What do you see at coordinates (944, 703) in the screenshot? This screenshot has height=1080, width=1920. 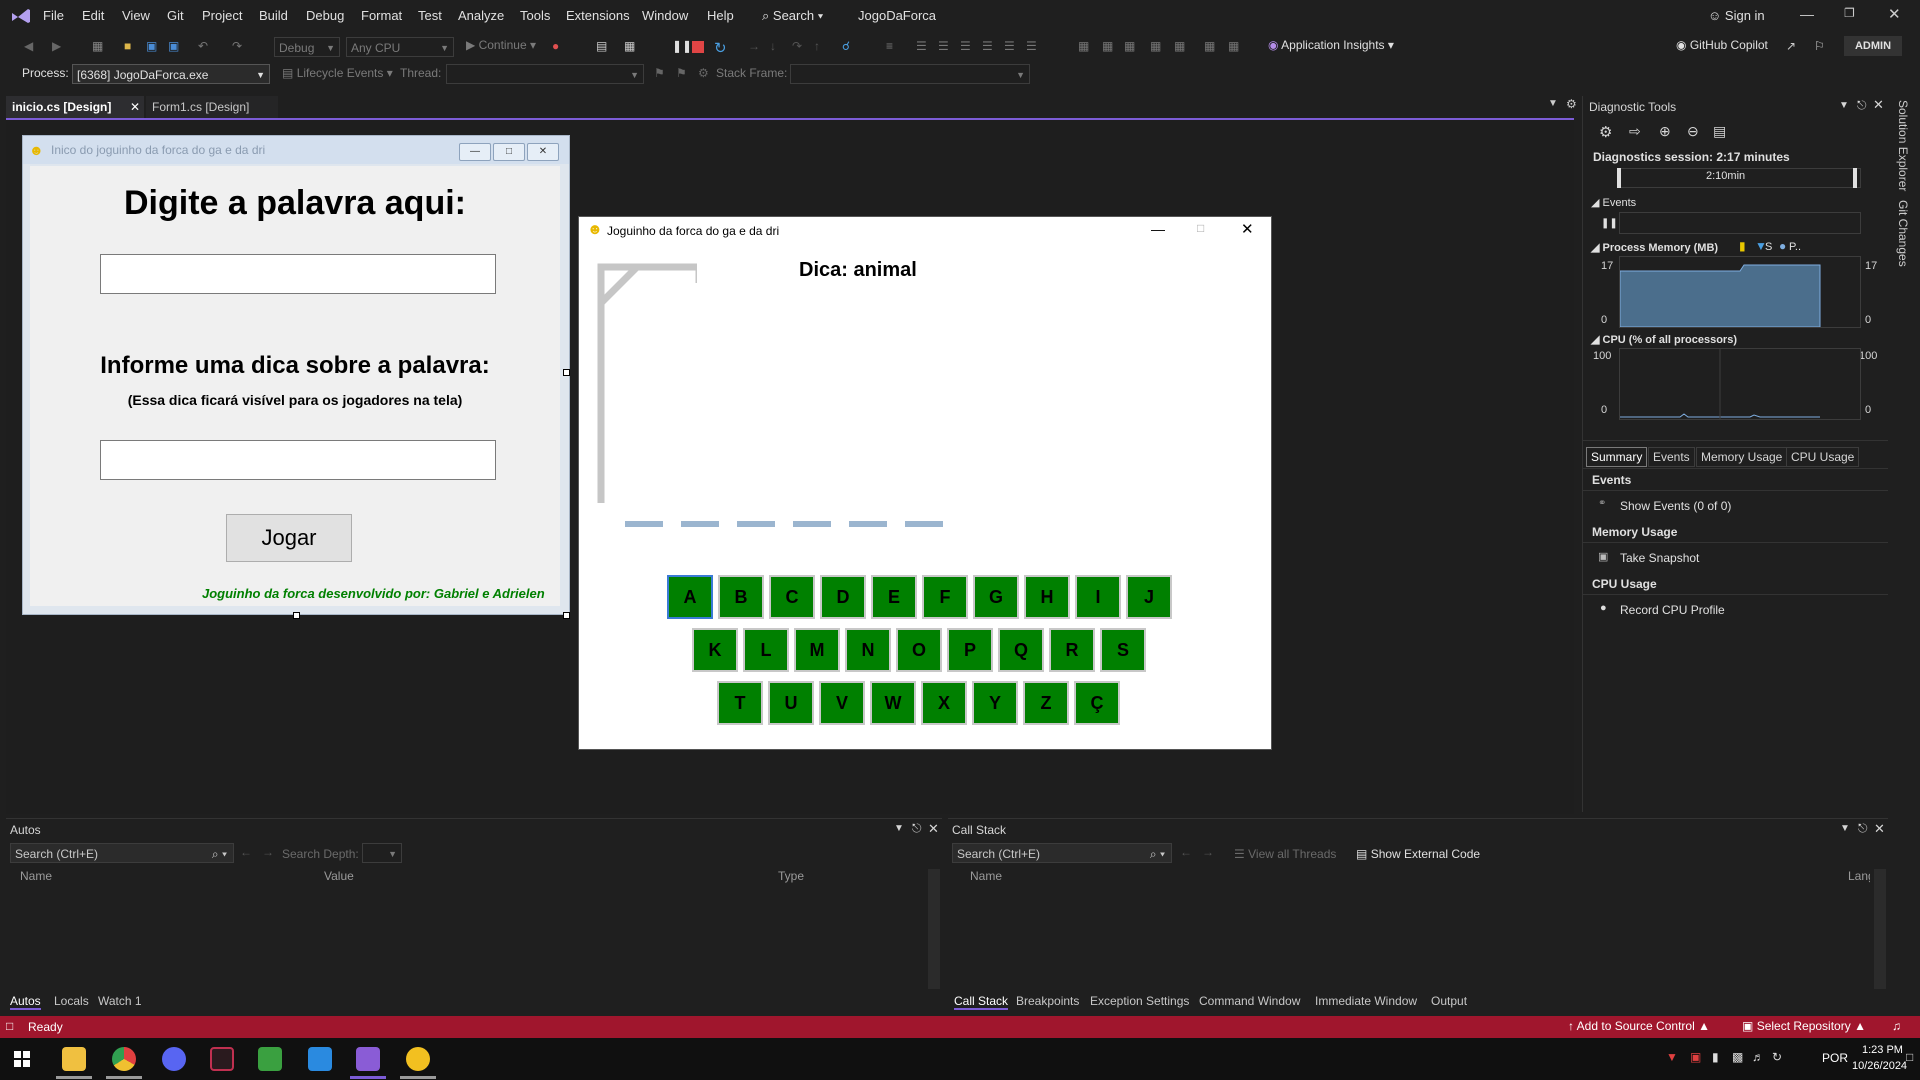 I see `letter-button-x: X` at bounding box center [944, 703].